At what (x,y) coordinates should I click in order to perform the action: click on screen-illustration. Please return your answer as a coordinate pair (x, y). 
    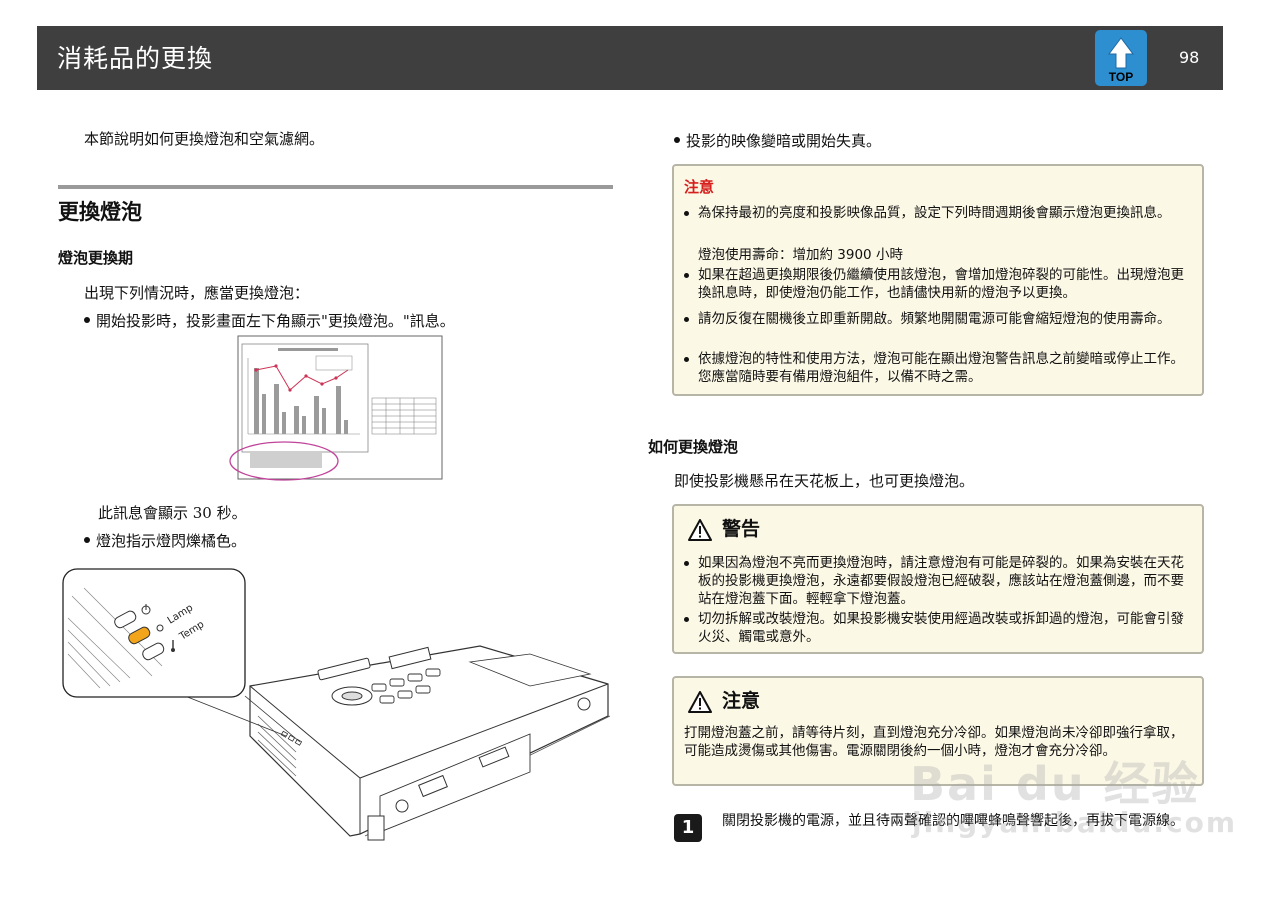
    Looking at the image, I should click on (336, 408).